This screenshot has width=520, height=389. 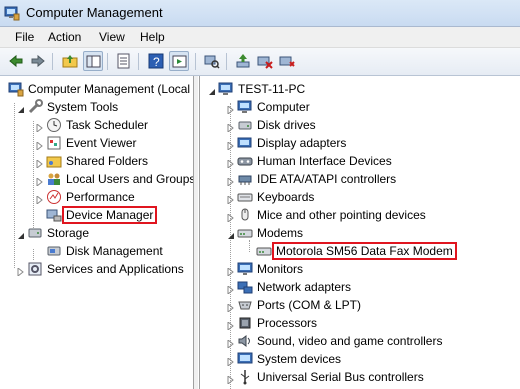 What do you see at coordinates (100, 197) in the screenshot?
I see `tree-item-label: Performance` at bounding box center [100, 197].